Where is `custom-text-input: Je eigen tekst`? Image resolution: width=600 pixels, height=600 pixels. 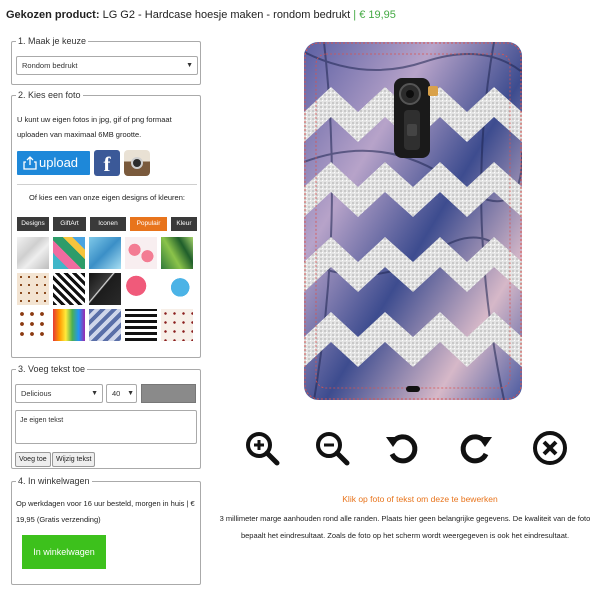 custom-text-input: Je eigen tekst is located at coordinates (106, 427).